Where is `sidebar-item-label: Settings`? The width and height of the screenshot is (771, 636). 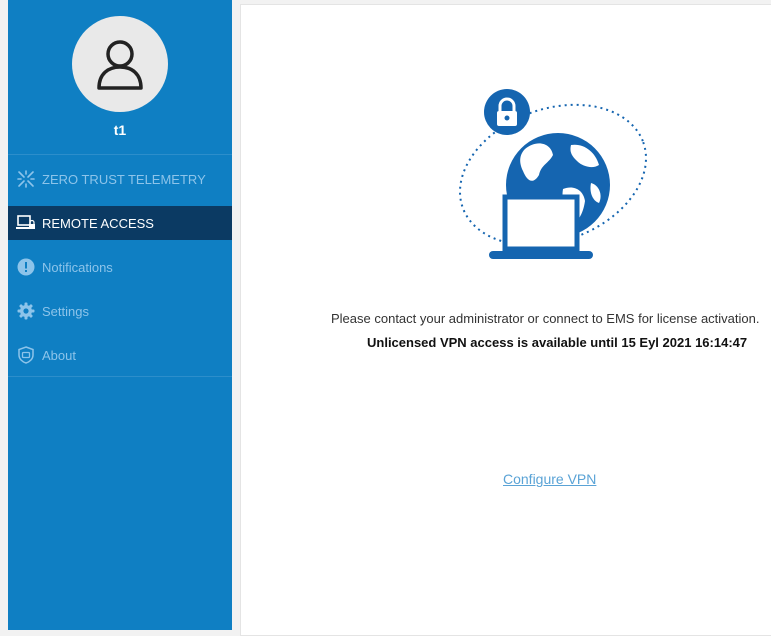 sidebar-item-label: Settings is located at coordinates (65, 311).